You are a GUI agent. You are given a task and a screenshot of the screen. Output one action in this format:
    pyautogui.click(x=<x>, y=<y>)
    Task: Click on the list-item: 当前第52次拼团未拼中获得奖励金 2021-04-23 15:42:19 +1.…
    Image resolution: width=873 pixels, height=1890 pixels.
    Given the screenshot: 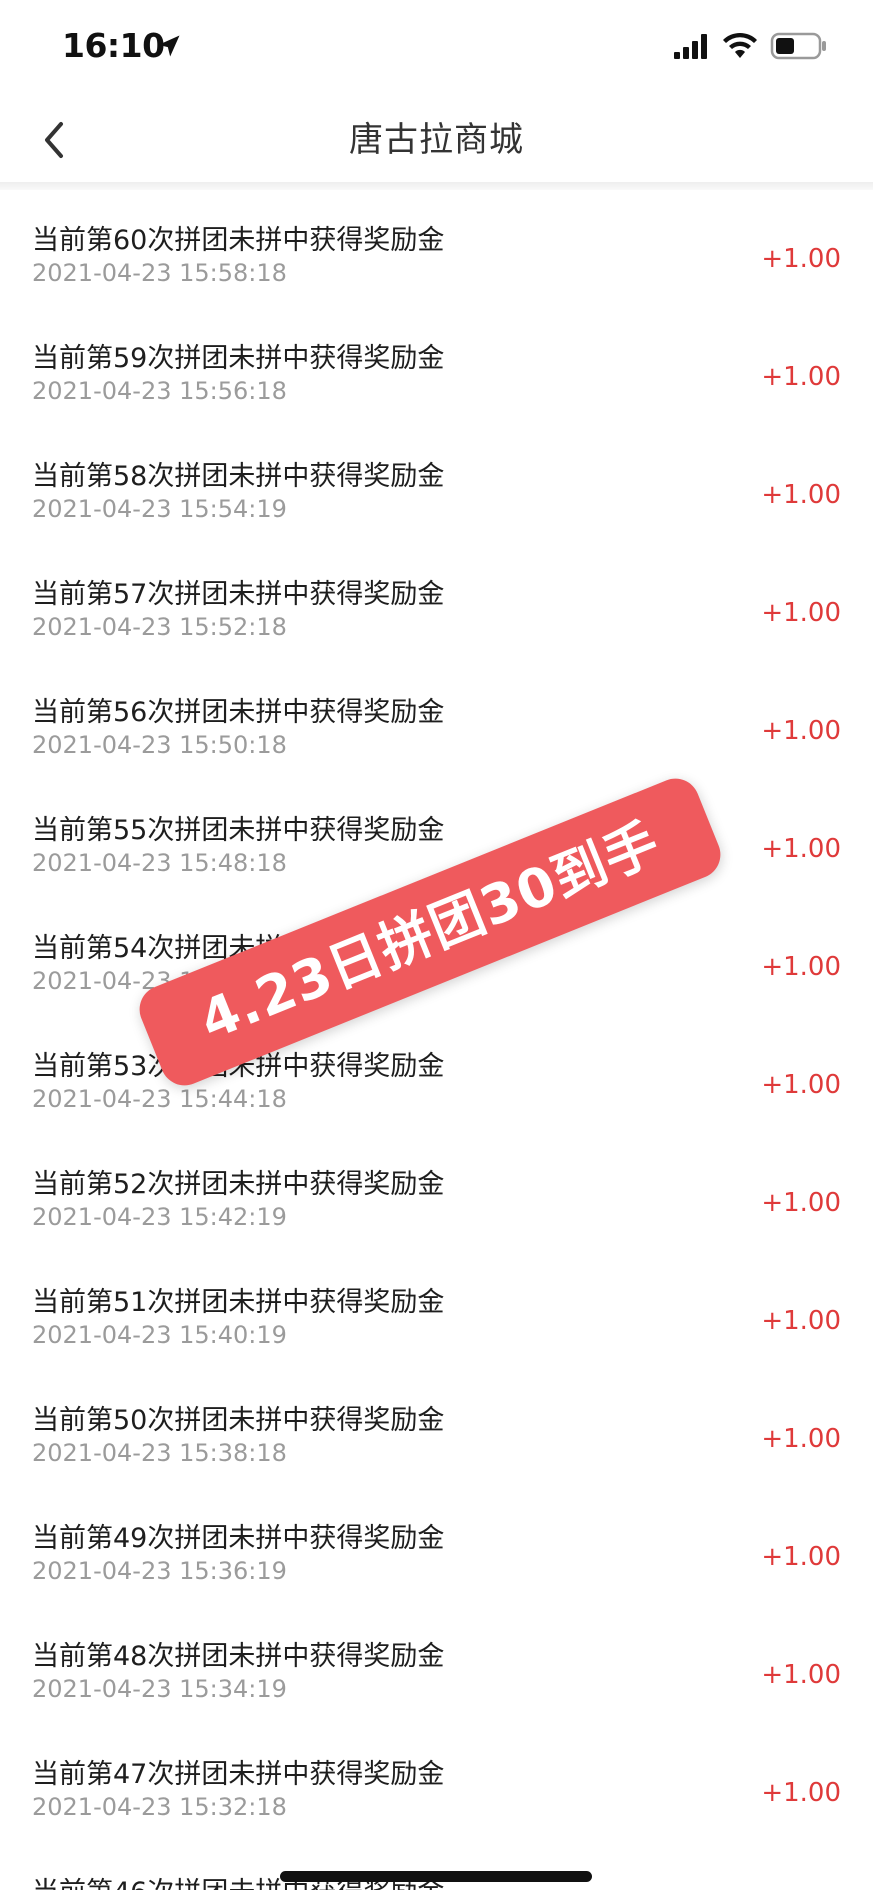 What is the action you would take?
    pyautogui.click(x=436, y=1193)
    